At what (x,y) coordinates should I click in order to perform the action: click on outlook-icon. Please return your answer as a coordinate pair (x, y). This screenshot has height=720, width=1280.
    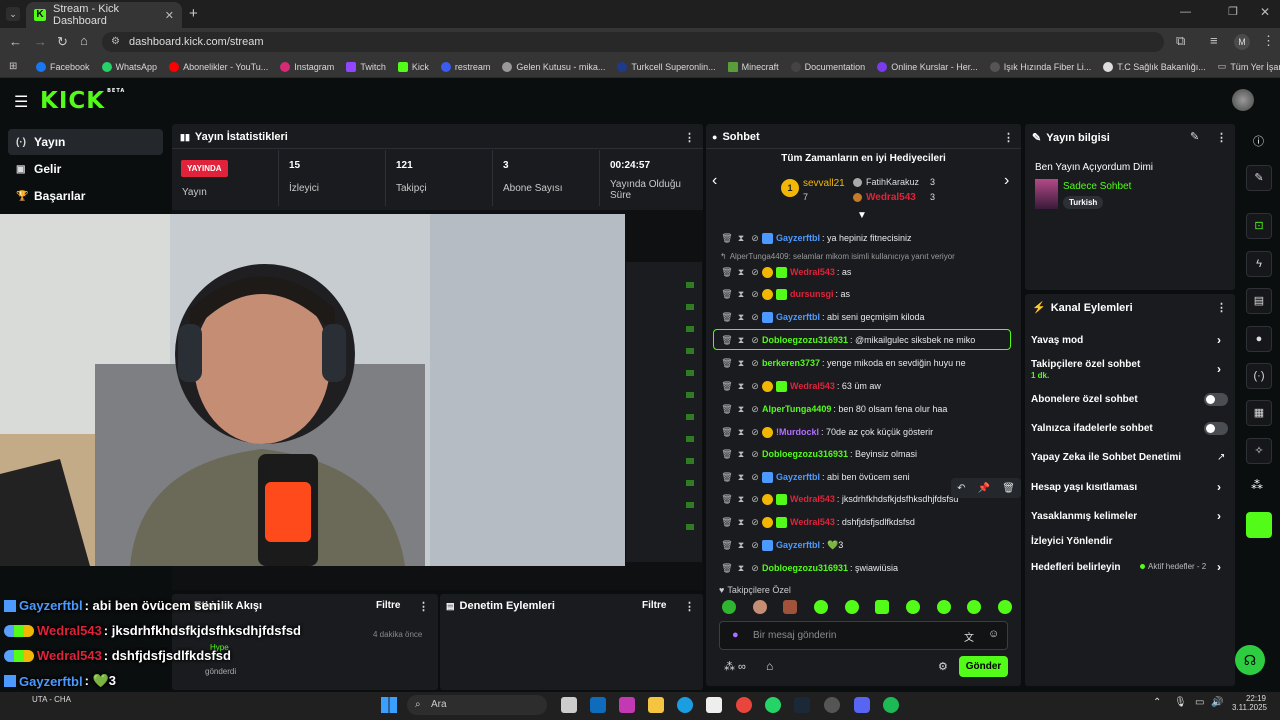
    Looking at the image, I should click on (598, 705).